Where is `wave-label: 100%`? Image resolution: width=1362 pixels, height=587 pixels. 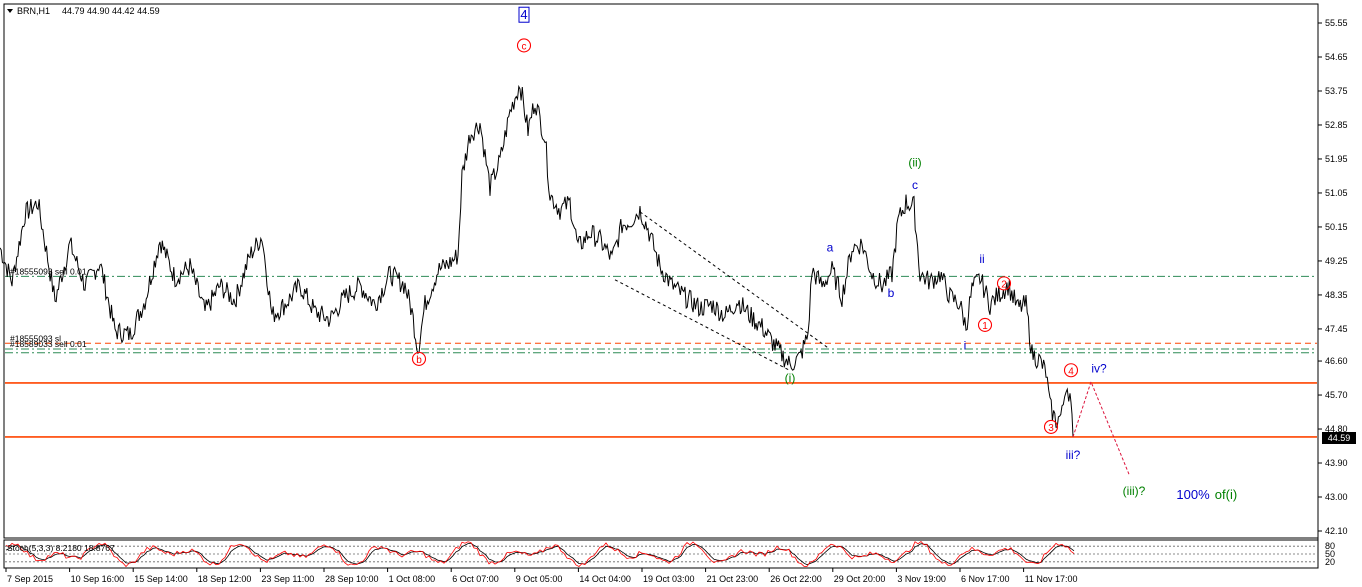 wave-label: 100% is located at coordinates (1193, 494).